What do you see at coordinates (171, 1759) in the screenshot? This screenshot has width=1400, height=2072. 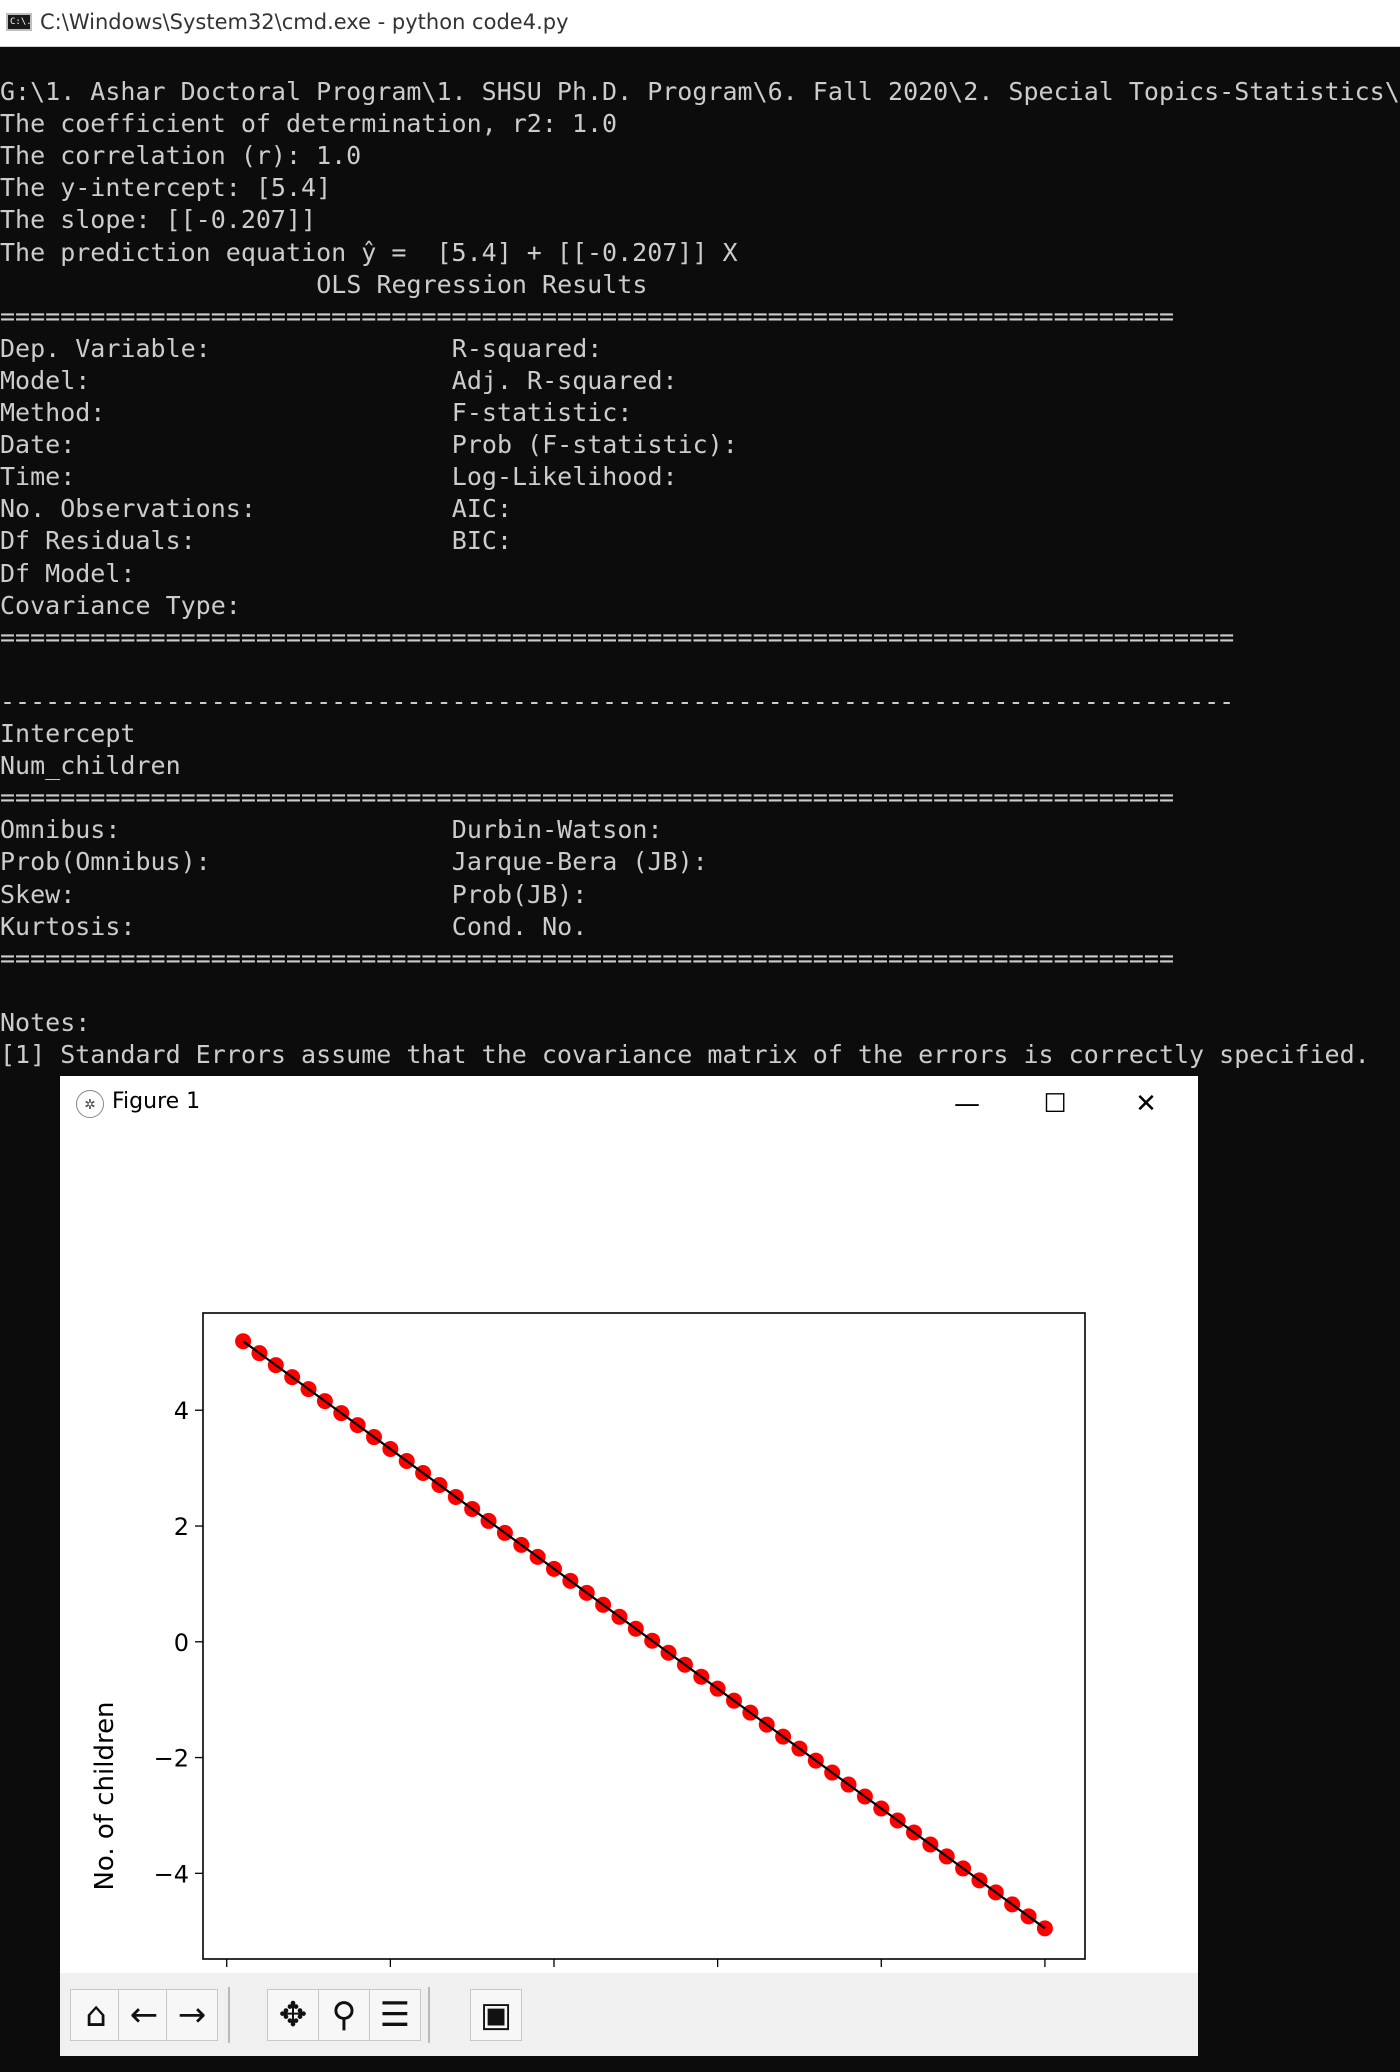 I see `y-tick-label: −2` at bounding box center [171, 1759].